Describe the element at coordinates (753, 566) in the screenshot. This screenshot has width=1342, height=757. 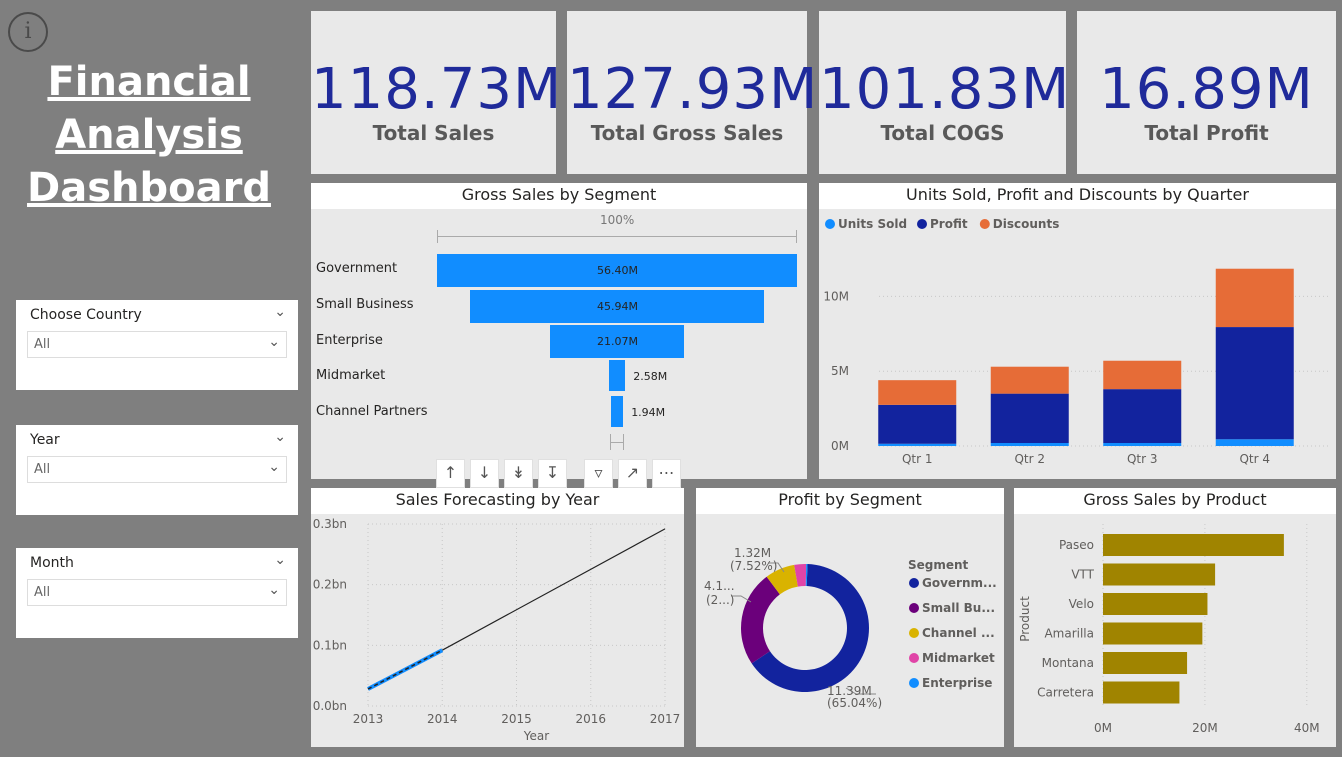
I see `donut-data-label: (7.52%)` at that location.